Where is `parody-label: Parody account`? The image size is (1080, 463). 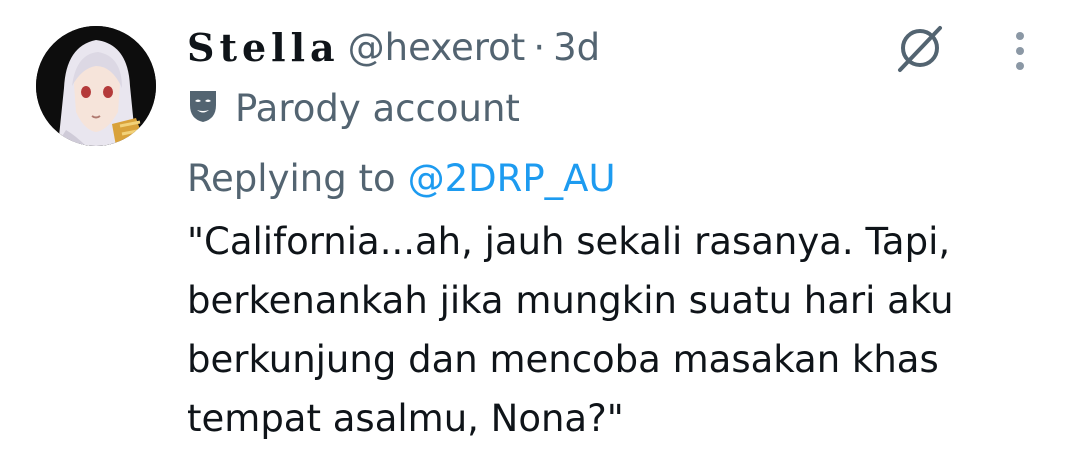 parody-label: Parody account is located at coordinates (353, 108).